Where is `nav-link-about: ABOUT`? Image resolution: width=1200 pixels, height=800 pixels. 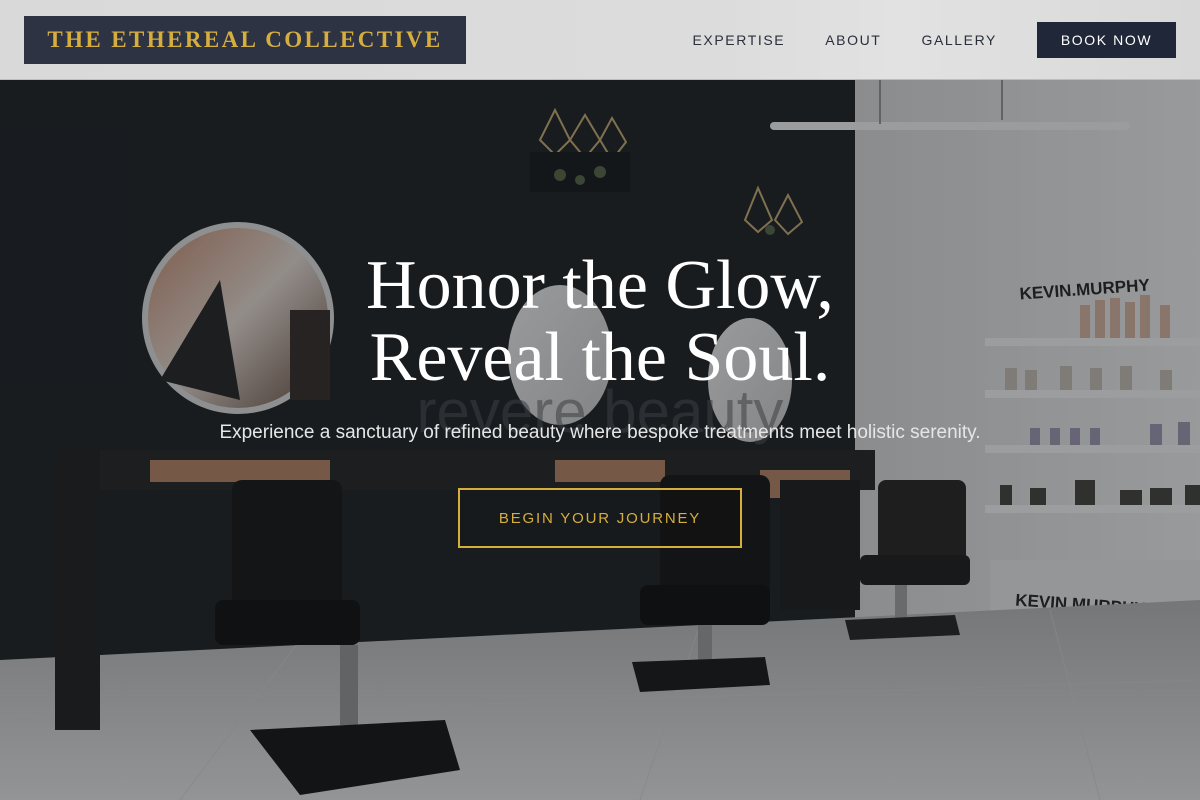 nav-link-about: ABOUT is located at coordinates (853, 40).